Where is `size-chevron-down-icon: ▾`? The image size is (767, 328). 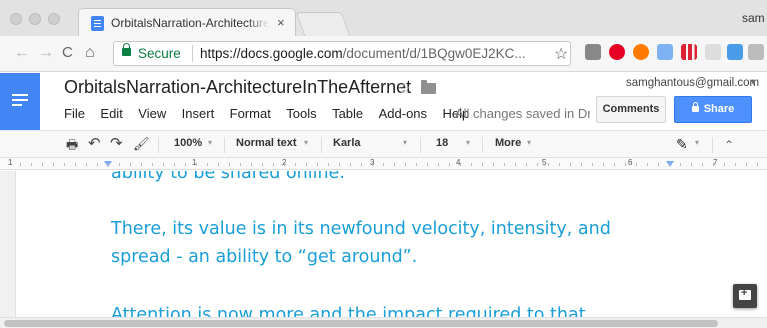 size-chevron-down-icon: ▾ is located at coordinates (468, 142).